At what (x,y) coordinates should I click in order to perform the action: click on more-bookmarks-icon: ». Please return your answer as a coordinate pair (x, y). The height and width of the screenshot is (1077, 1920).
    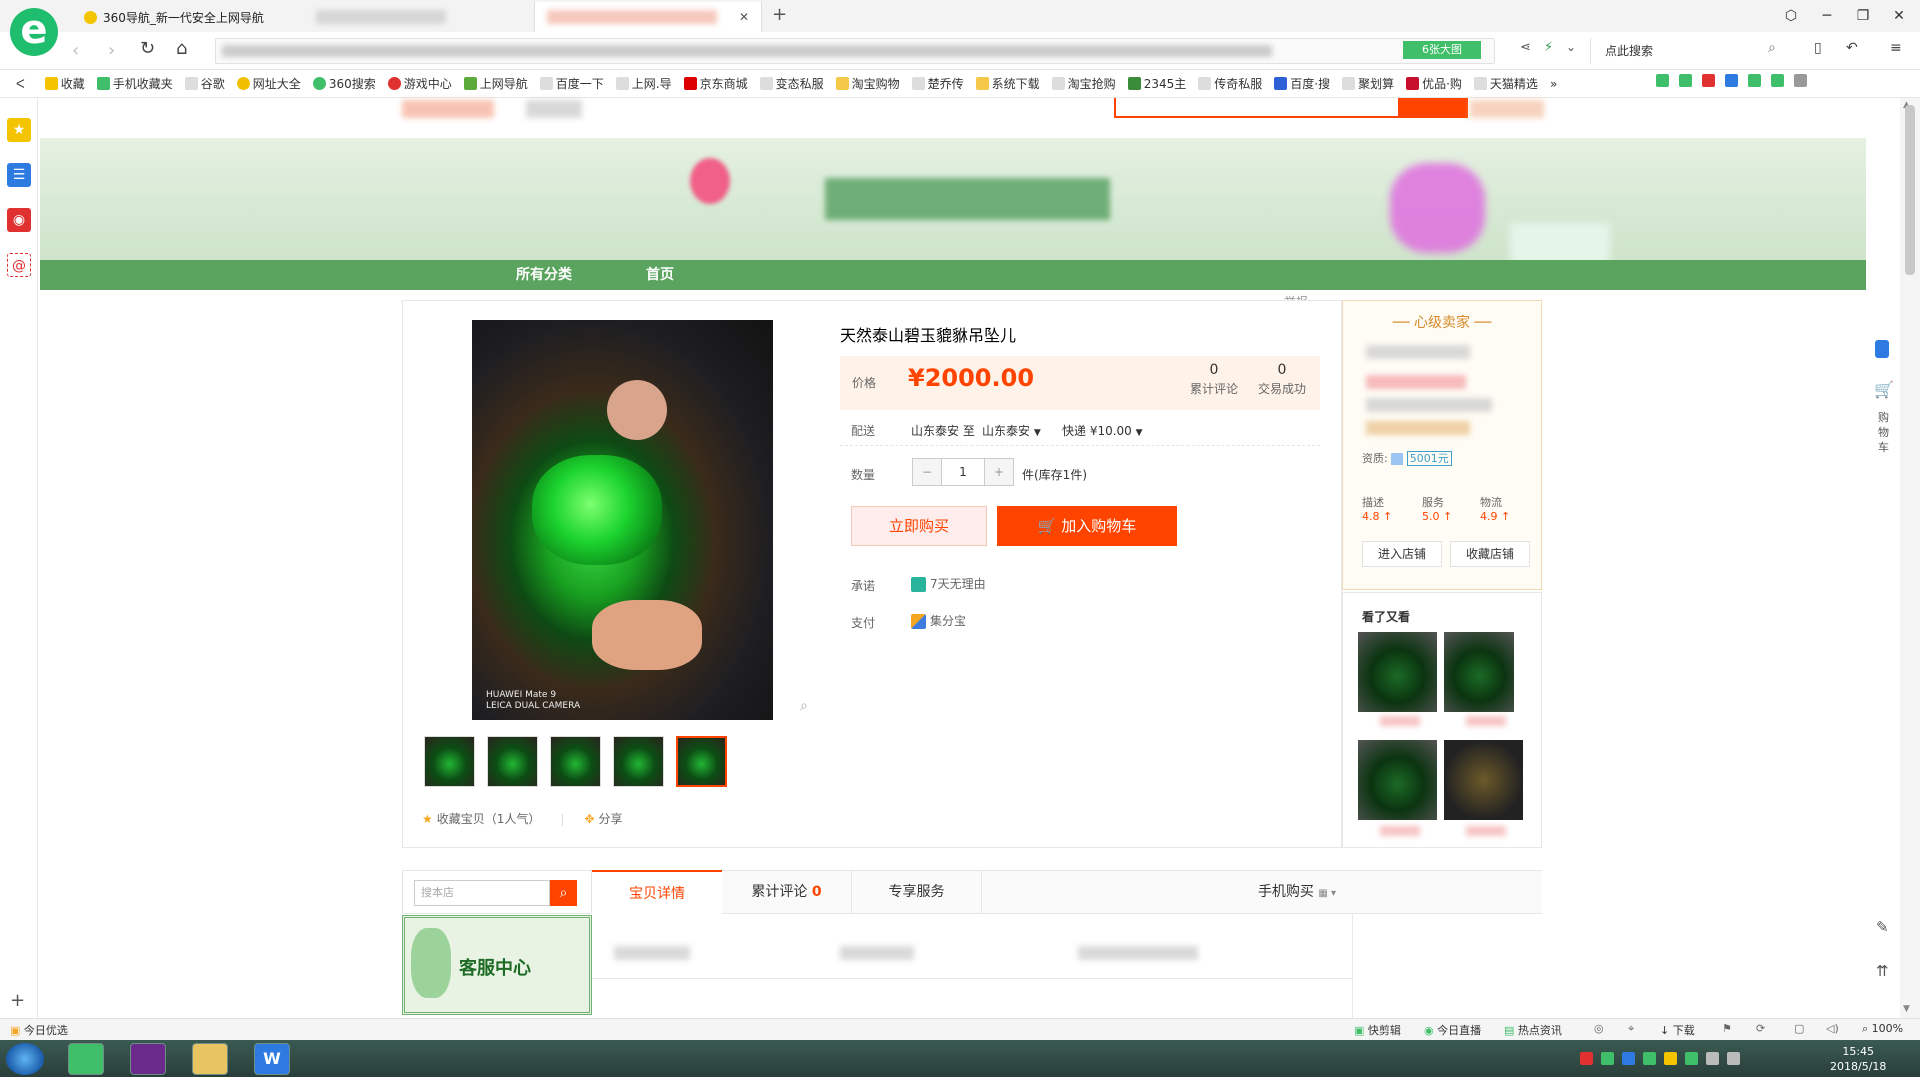
    Looking at the image, I should click on (1553, 84).